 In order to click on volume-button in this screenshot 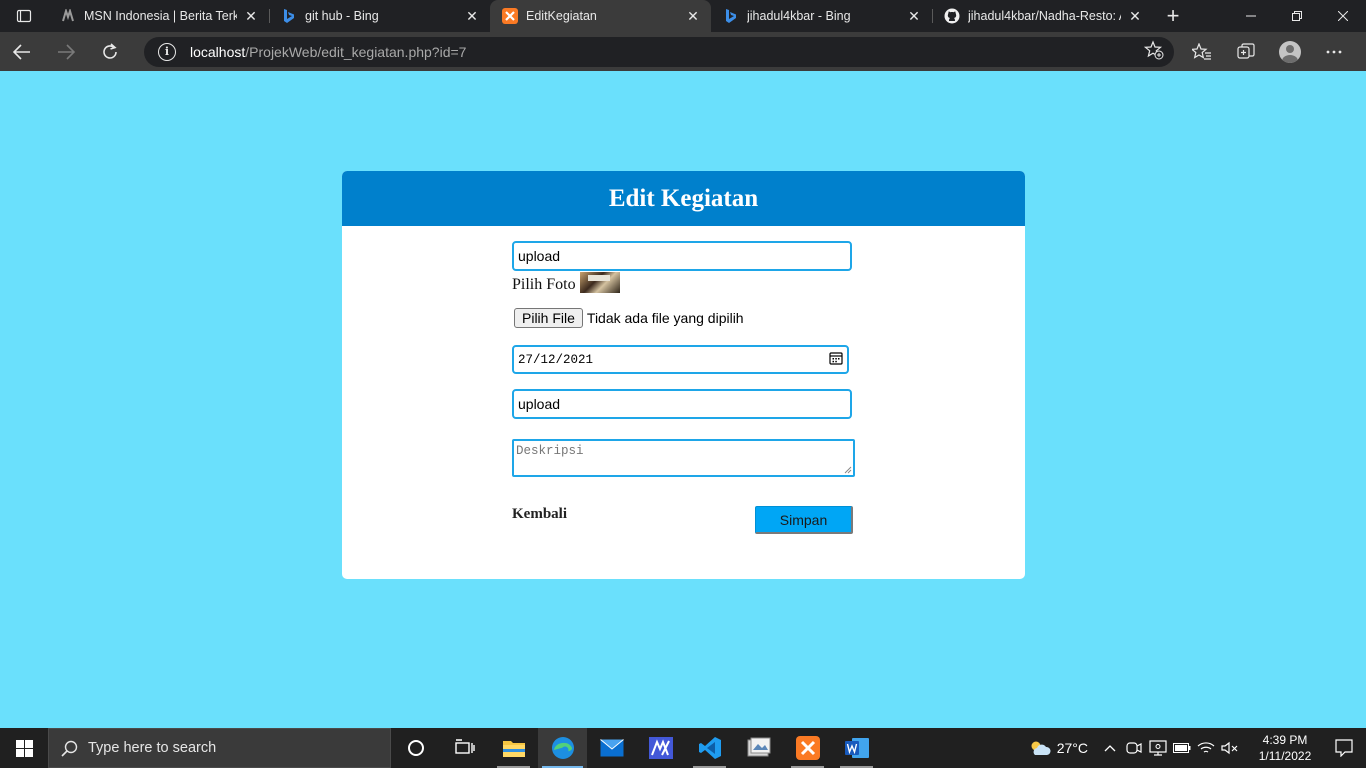, I will do `click(1230, 748)`.